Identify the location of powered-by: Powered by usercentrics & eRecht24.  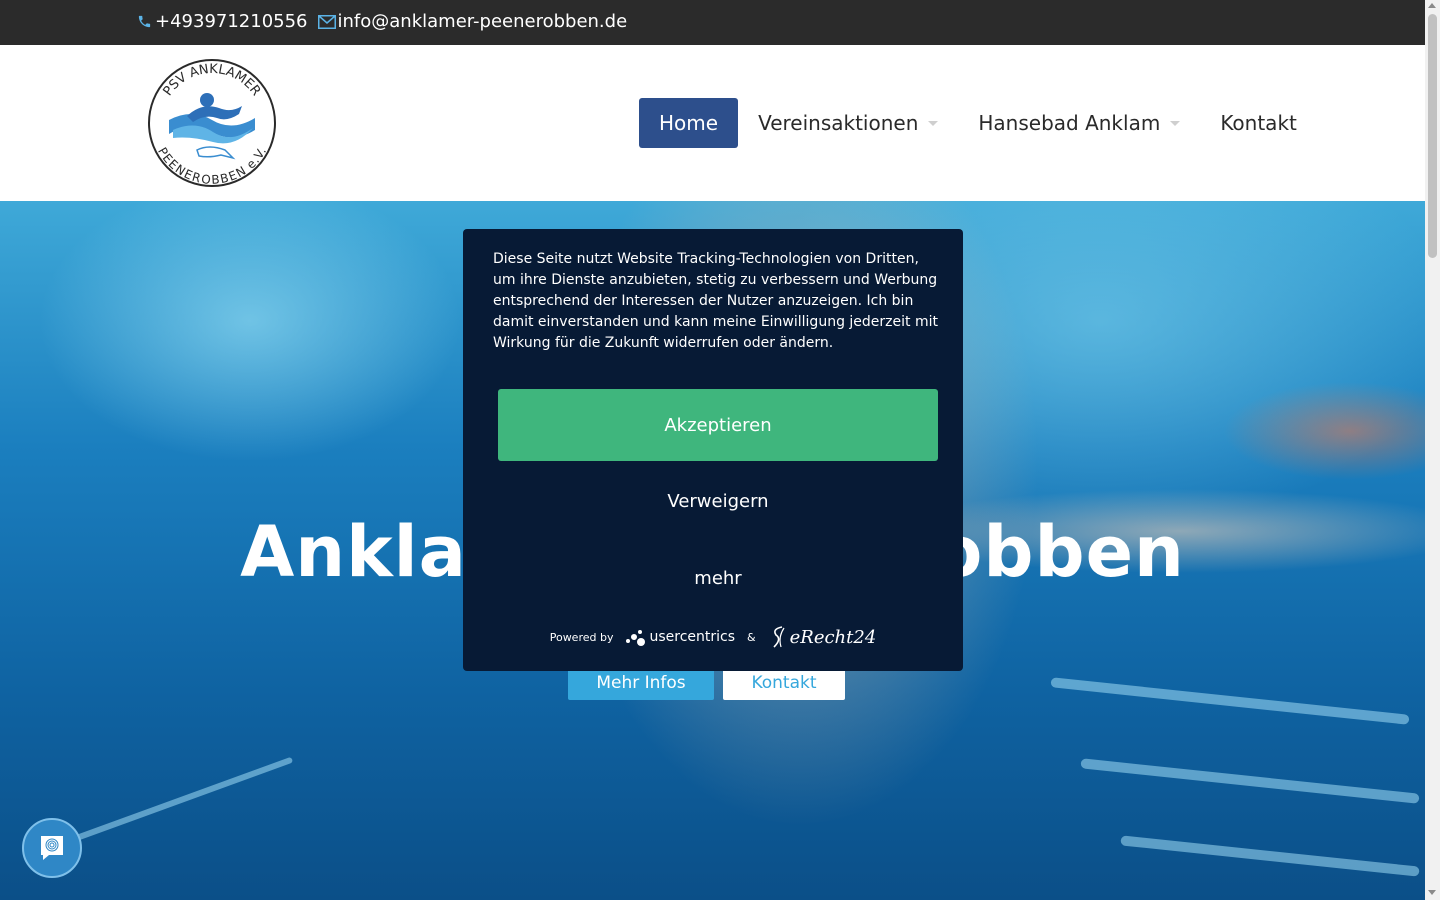
(713, 637).